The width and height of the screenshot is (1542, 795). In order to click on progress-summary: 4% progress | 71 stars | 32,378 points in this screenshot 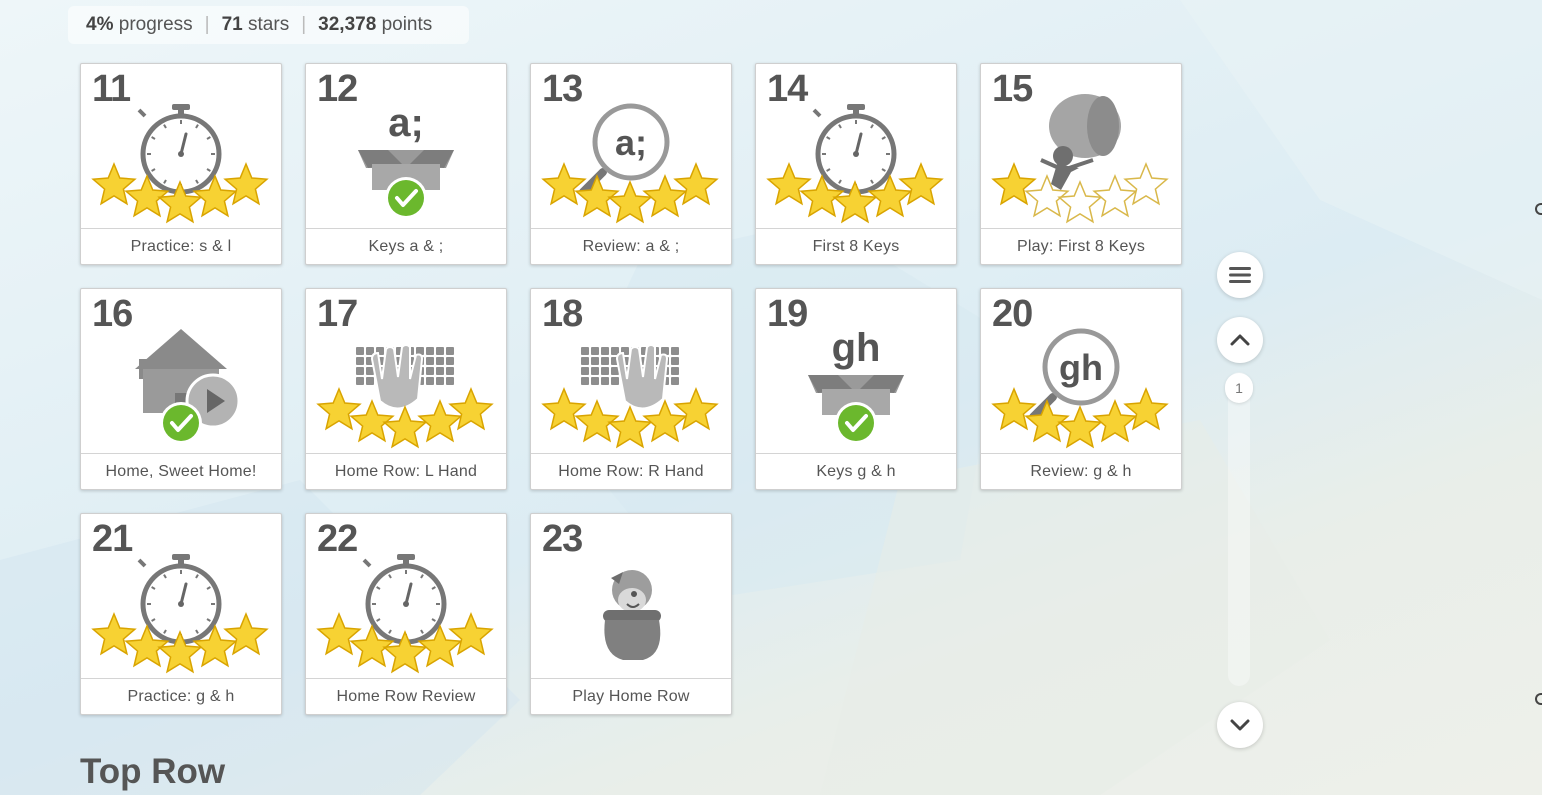, I will do `click(268, 25)`.